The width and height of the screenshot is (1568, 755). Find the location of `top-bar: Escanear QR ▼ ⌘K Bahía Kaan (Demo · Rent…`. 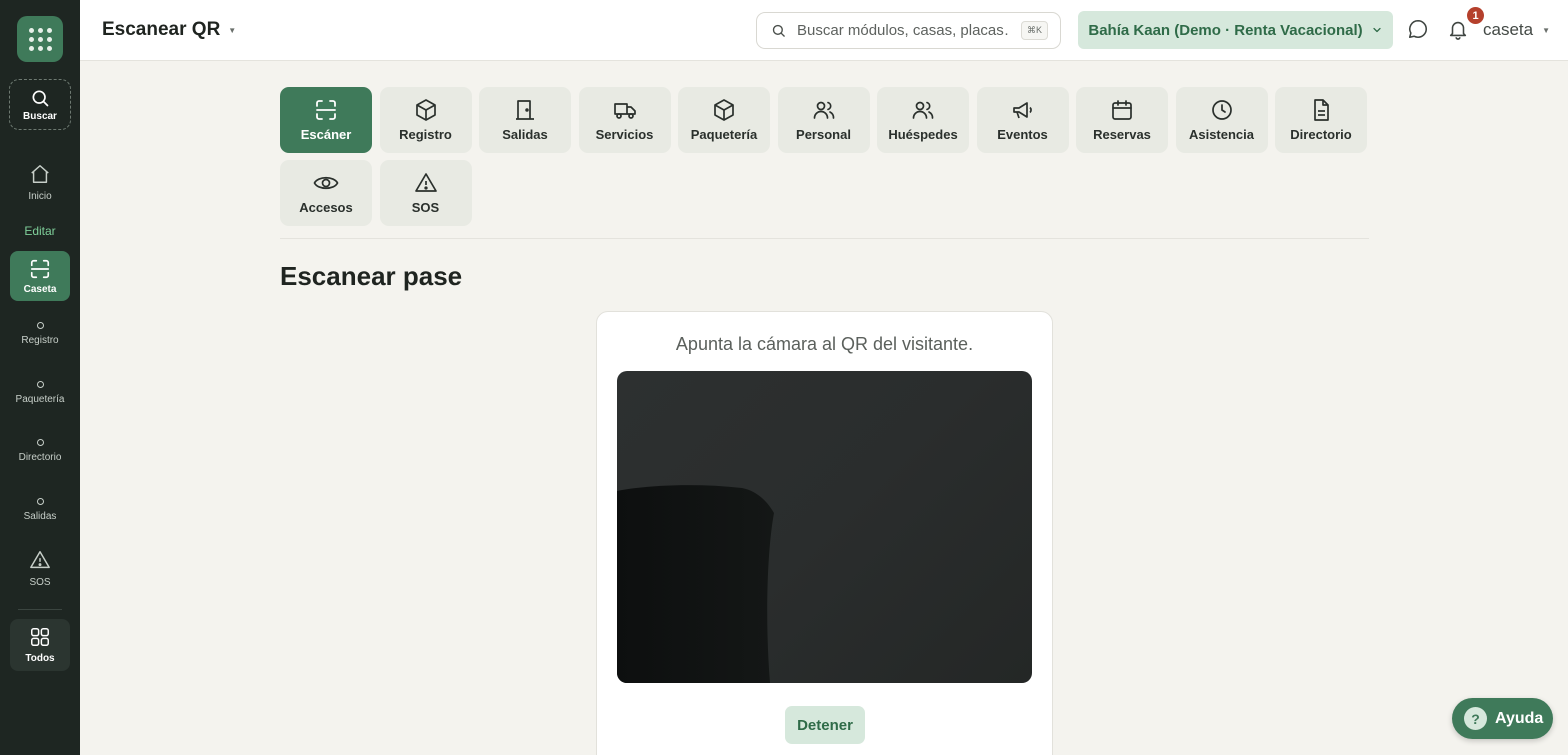

top-bar: Escanear QR ▼ ⌘K Bahía Kaan (Demo · Rent… is located at coordinates (824, 30).